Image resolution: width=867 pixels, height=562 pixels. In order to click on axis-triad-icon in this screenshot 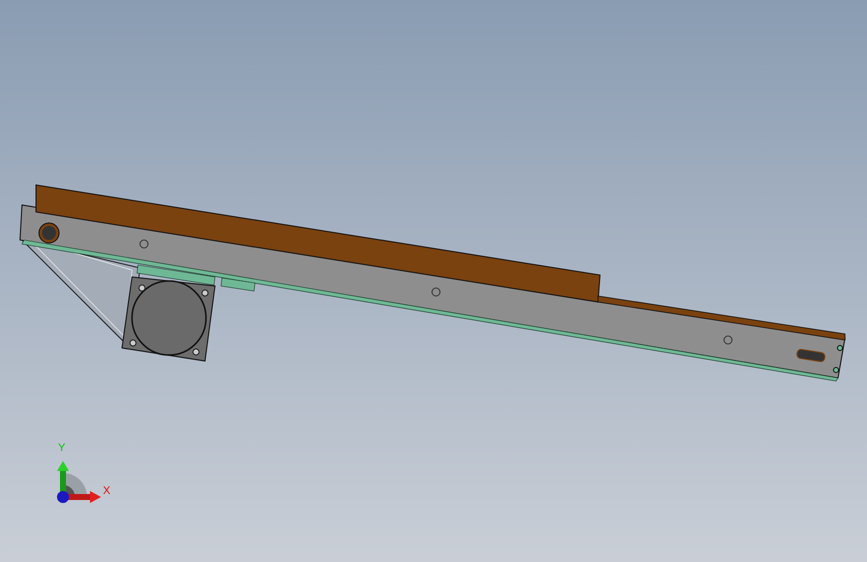, I will do `click(79, 482)`.